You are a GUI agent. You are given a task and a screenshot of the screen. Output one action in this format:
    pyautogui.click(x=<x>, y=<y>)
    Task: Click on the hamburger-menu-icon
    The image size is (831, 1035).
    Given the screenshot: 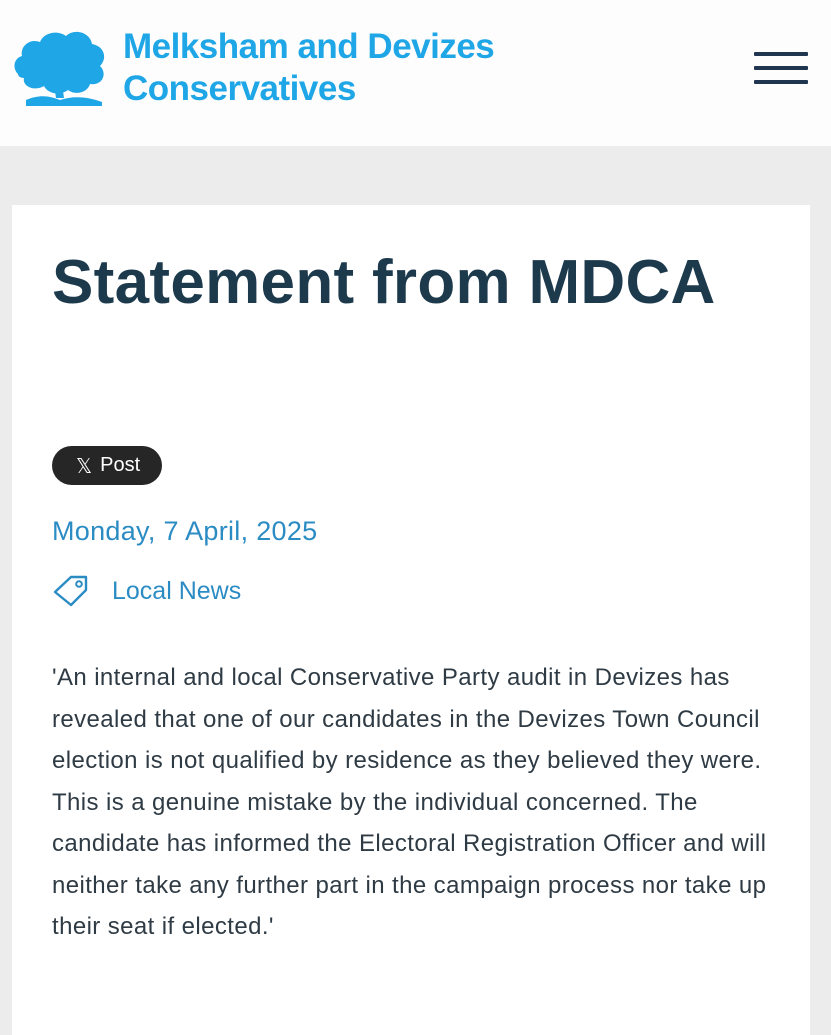 What is the action you would take?
    pyautogui.click(x=781, y=54)
    